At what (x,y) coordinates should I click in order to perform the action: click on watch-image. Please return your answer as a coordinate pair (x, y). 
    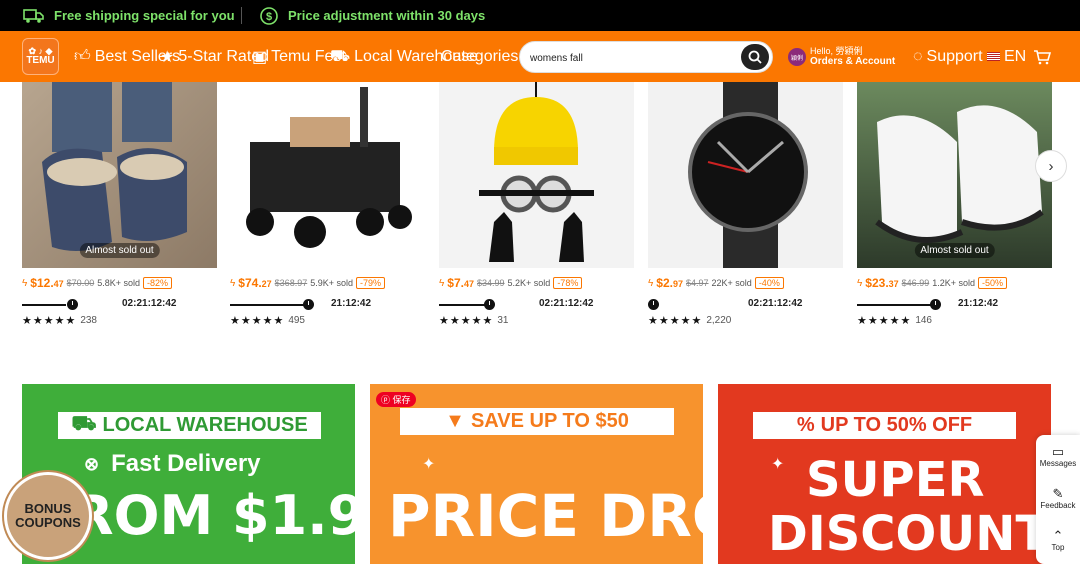
    Looking at the image, I should click on (748, 175).